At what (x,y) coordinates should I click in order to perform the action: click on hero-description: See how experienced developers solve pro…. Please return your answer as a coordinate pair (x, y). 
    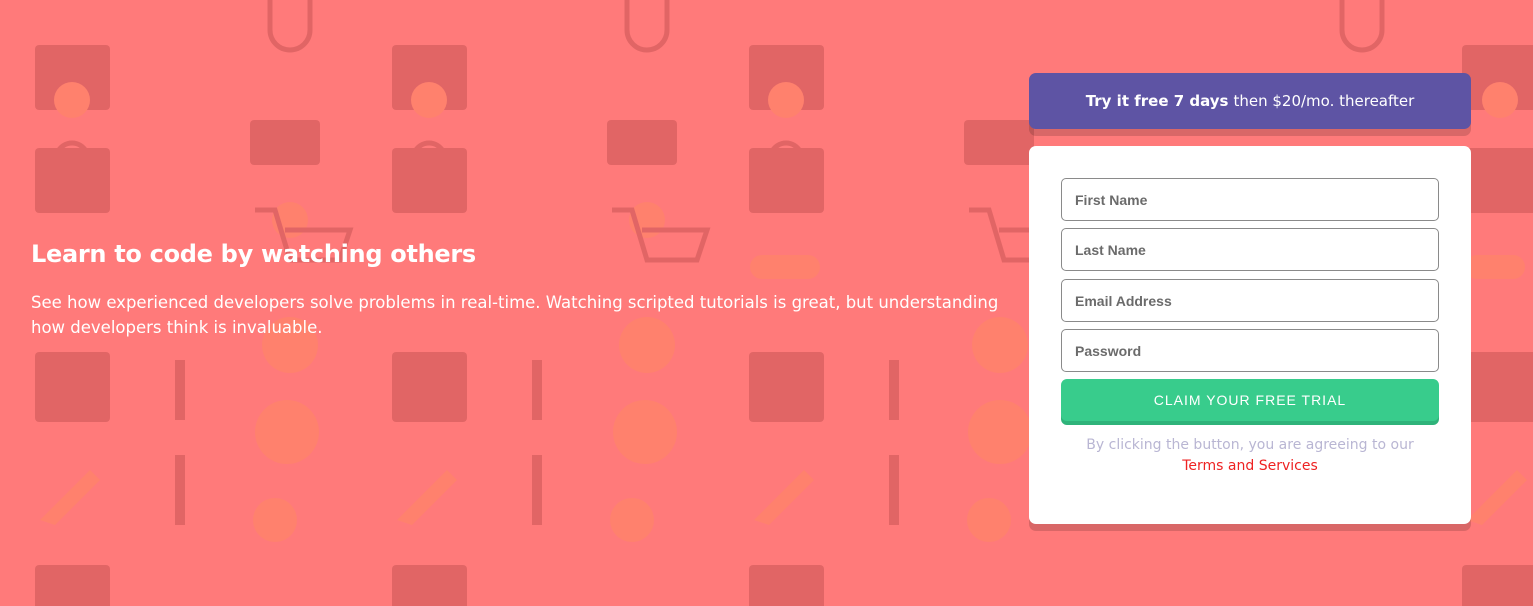
    Looking at the image, I should click on (515, 315).